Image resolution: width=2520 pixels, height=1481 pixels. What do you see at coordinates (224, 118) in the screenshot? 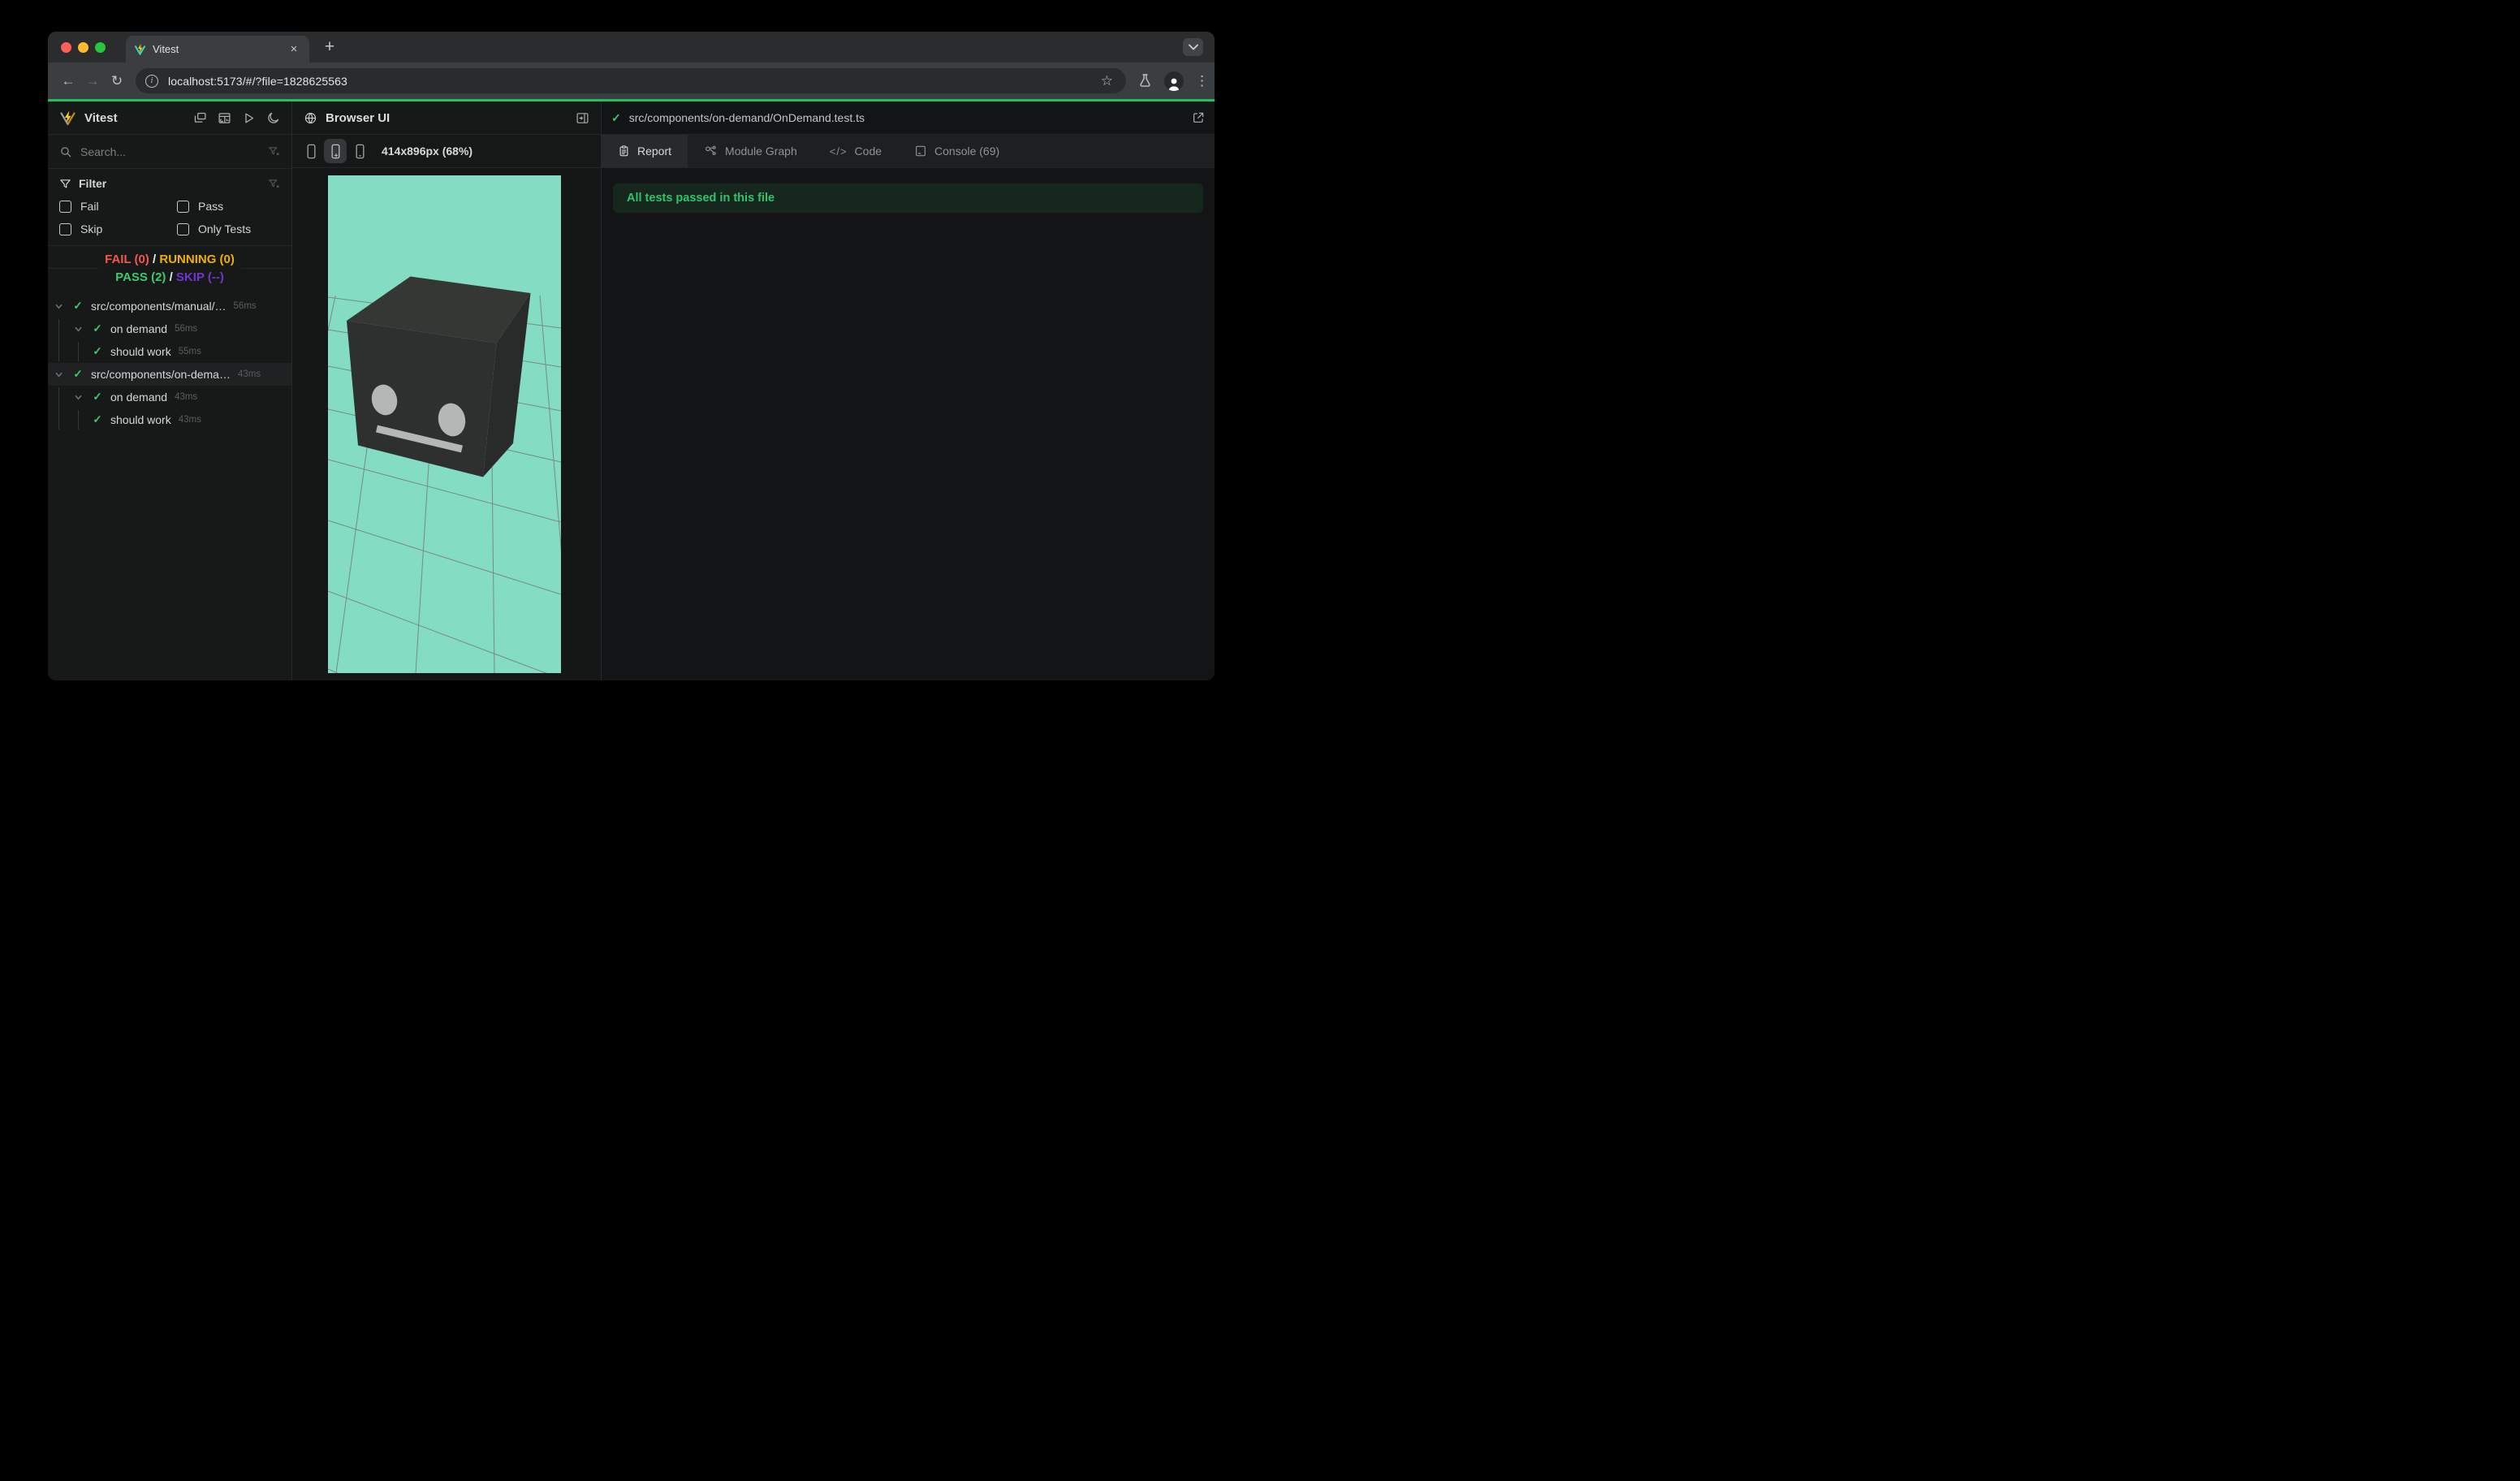
I see `dashboard-icon` at bounding box center [224, 118].